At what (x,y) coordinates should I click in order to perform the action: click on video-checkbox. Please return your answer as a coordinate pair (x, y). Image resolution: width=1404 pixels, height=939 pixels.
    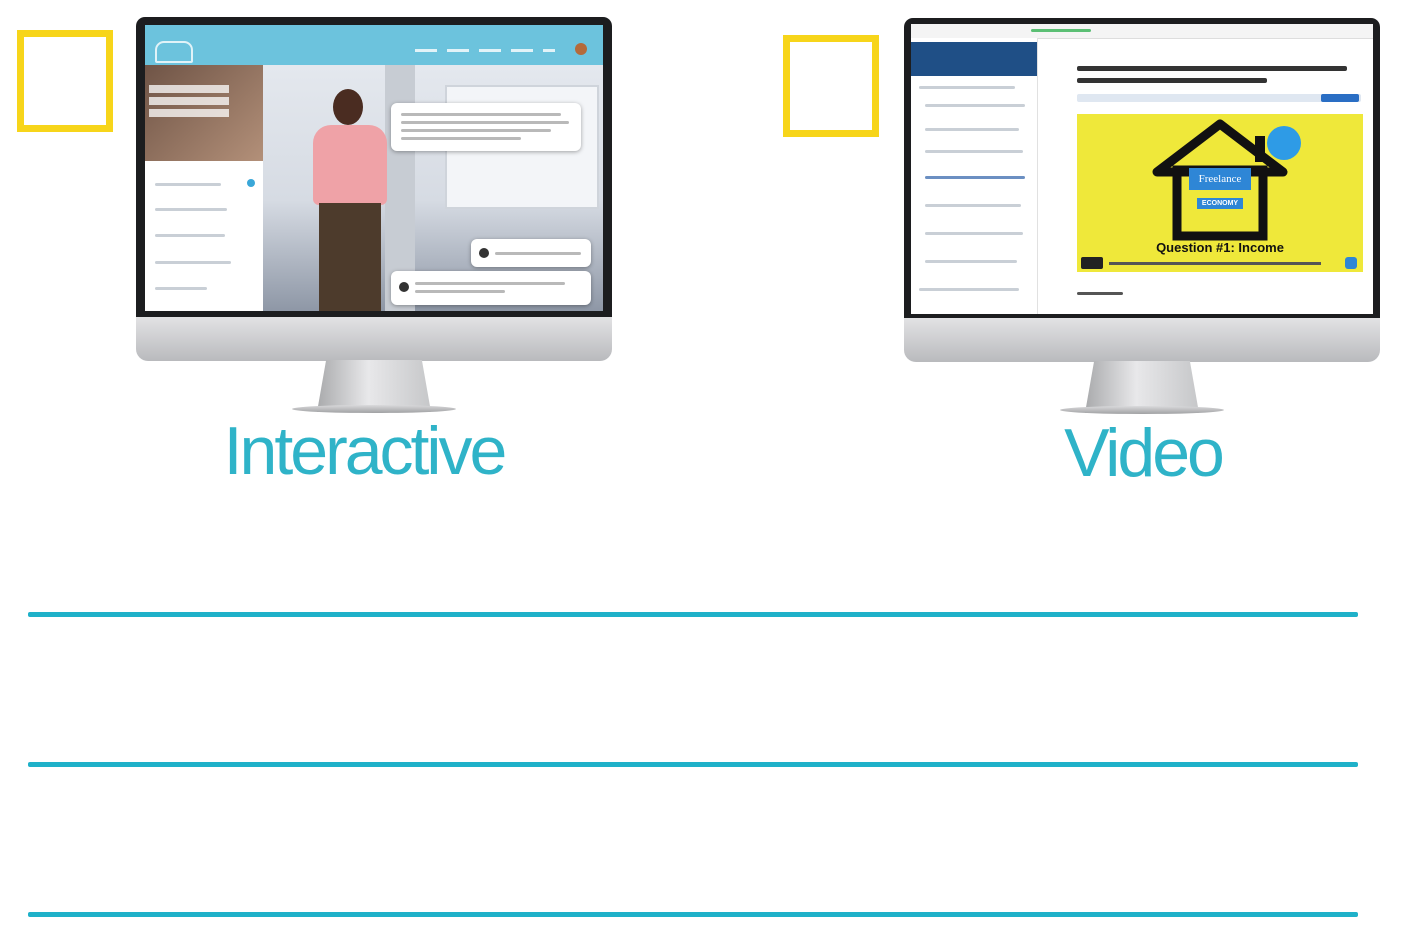
    Looking at the image, I should click on (831, 86).